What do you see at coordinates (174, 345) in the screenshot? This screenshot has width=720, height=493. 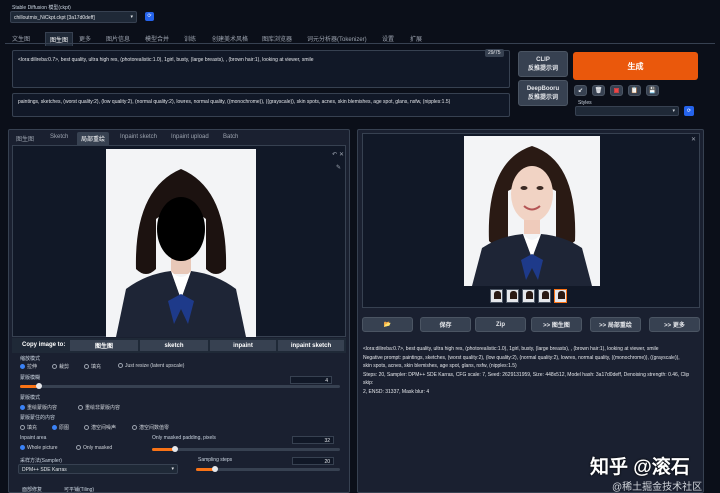 I see `copy-to-sketch-button: sketch` at bounding box center [174, 345].